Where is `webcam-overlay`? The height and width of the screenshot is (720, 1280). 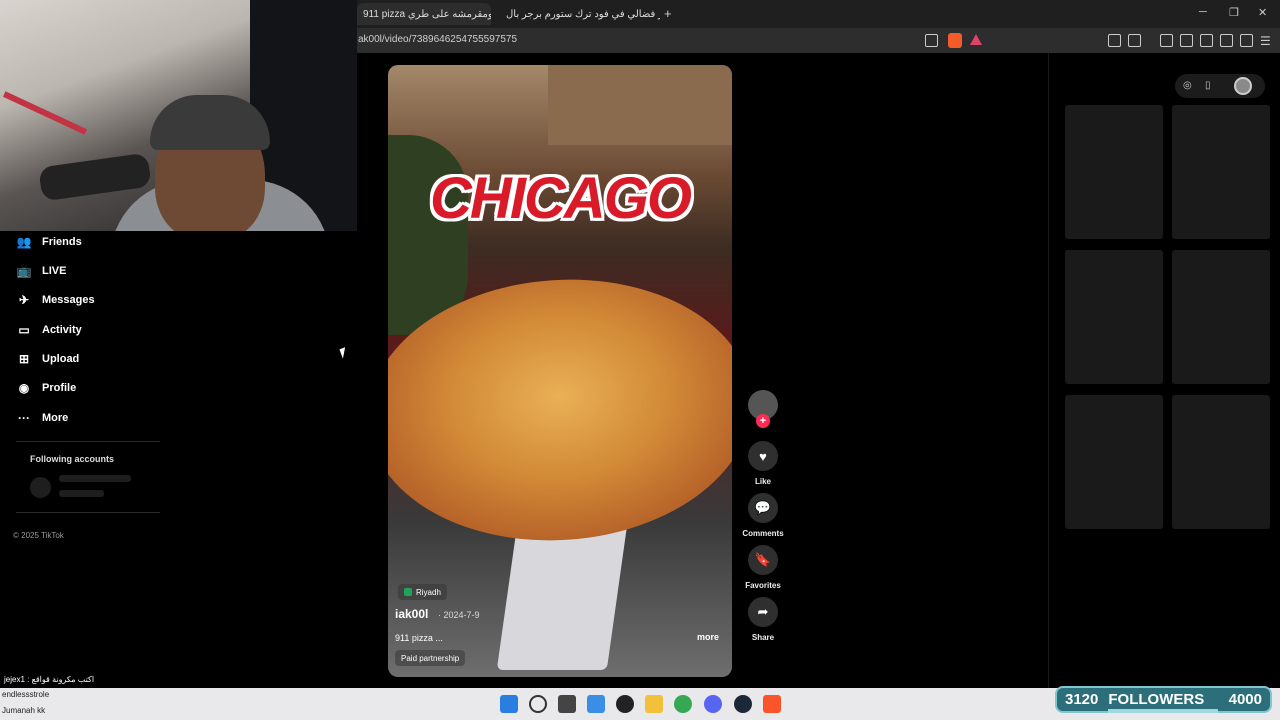
webcam-overlay is located at coordinates (178, 115).